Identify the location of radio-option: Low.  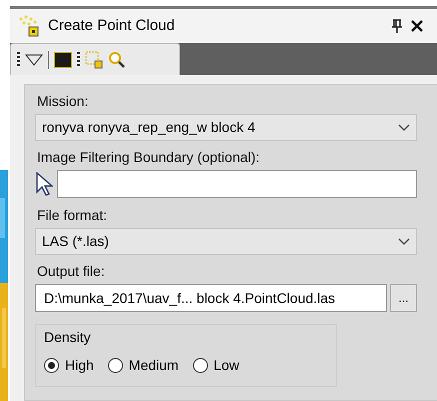
(216, 365).